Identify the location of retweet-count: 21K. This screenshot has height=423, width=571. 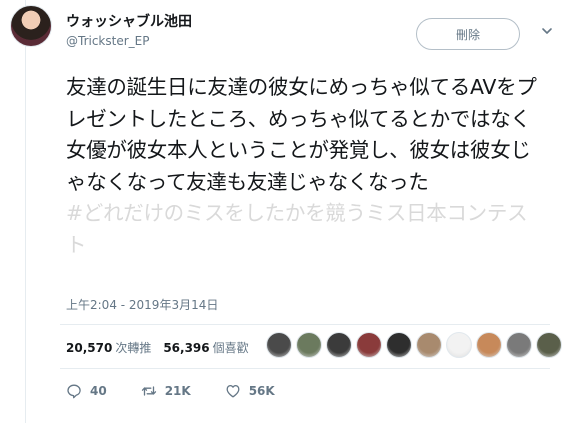
(177, 391).